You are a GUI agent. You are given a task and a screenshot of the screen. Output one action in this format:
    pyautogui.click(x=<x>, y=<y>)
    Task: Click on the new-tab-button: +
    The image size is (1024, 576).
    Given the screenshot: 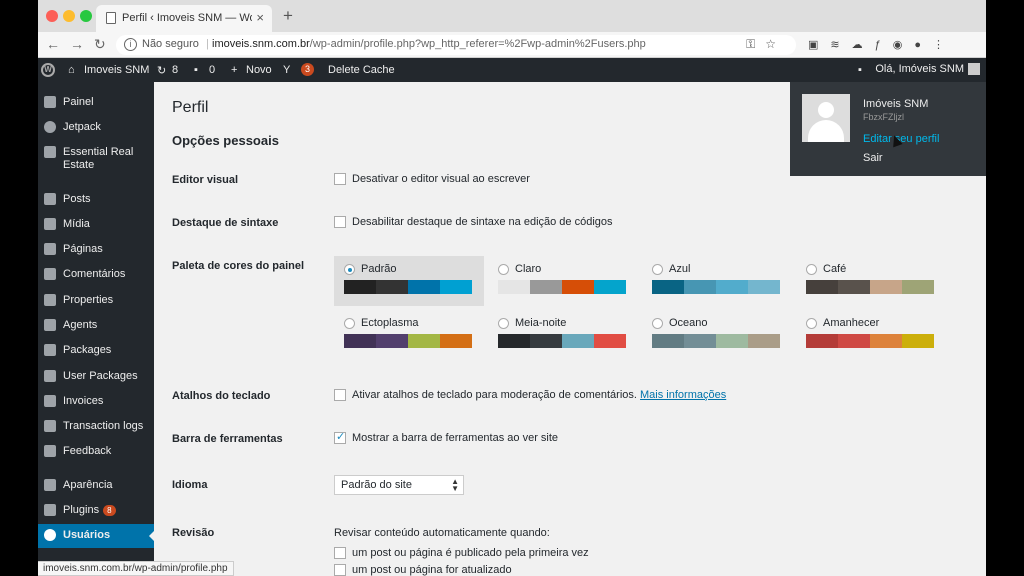 What is the action you would take?
    pyautogui.click(x=288, y=16)
    